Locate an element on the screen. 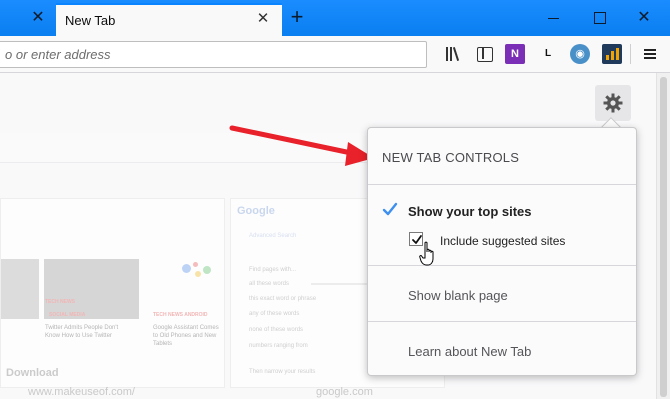  annotation-arrow is located at coordinates (301, 145).